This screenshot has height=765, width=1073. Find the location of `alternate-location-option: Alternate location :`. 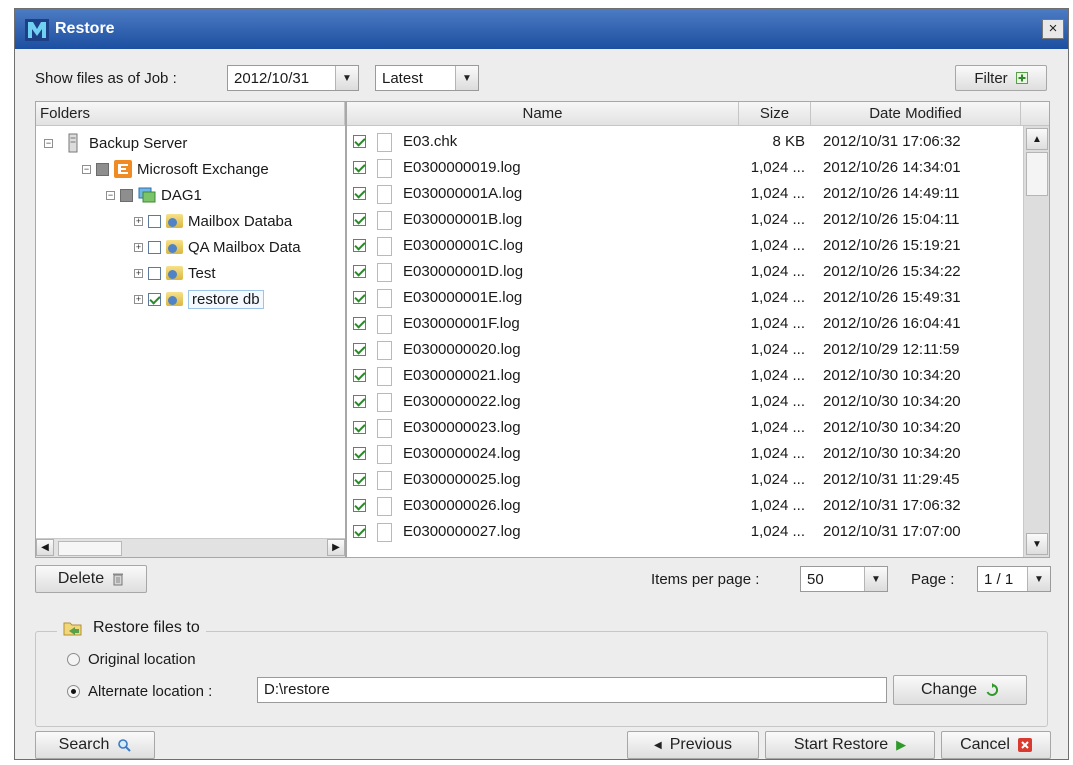

alternate-location-option: Alternate location : is located at coordinates (139, 691).